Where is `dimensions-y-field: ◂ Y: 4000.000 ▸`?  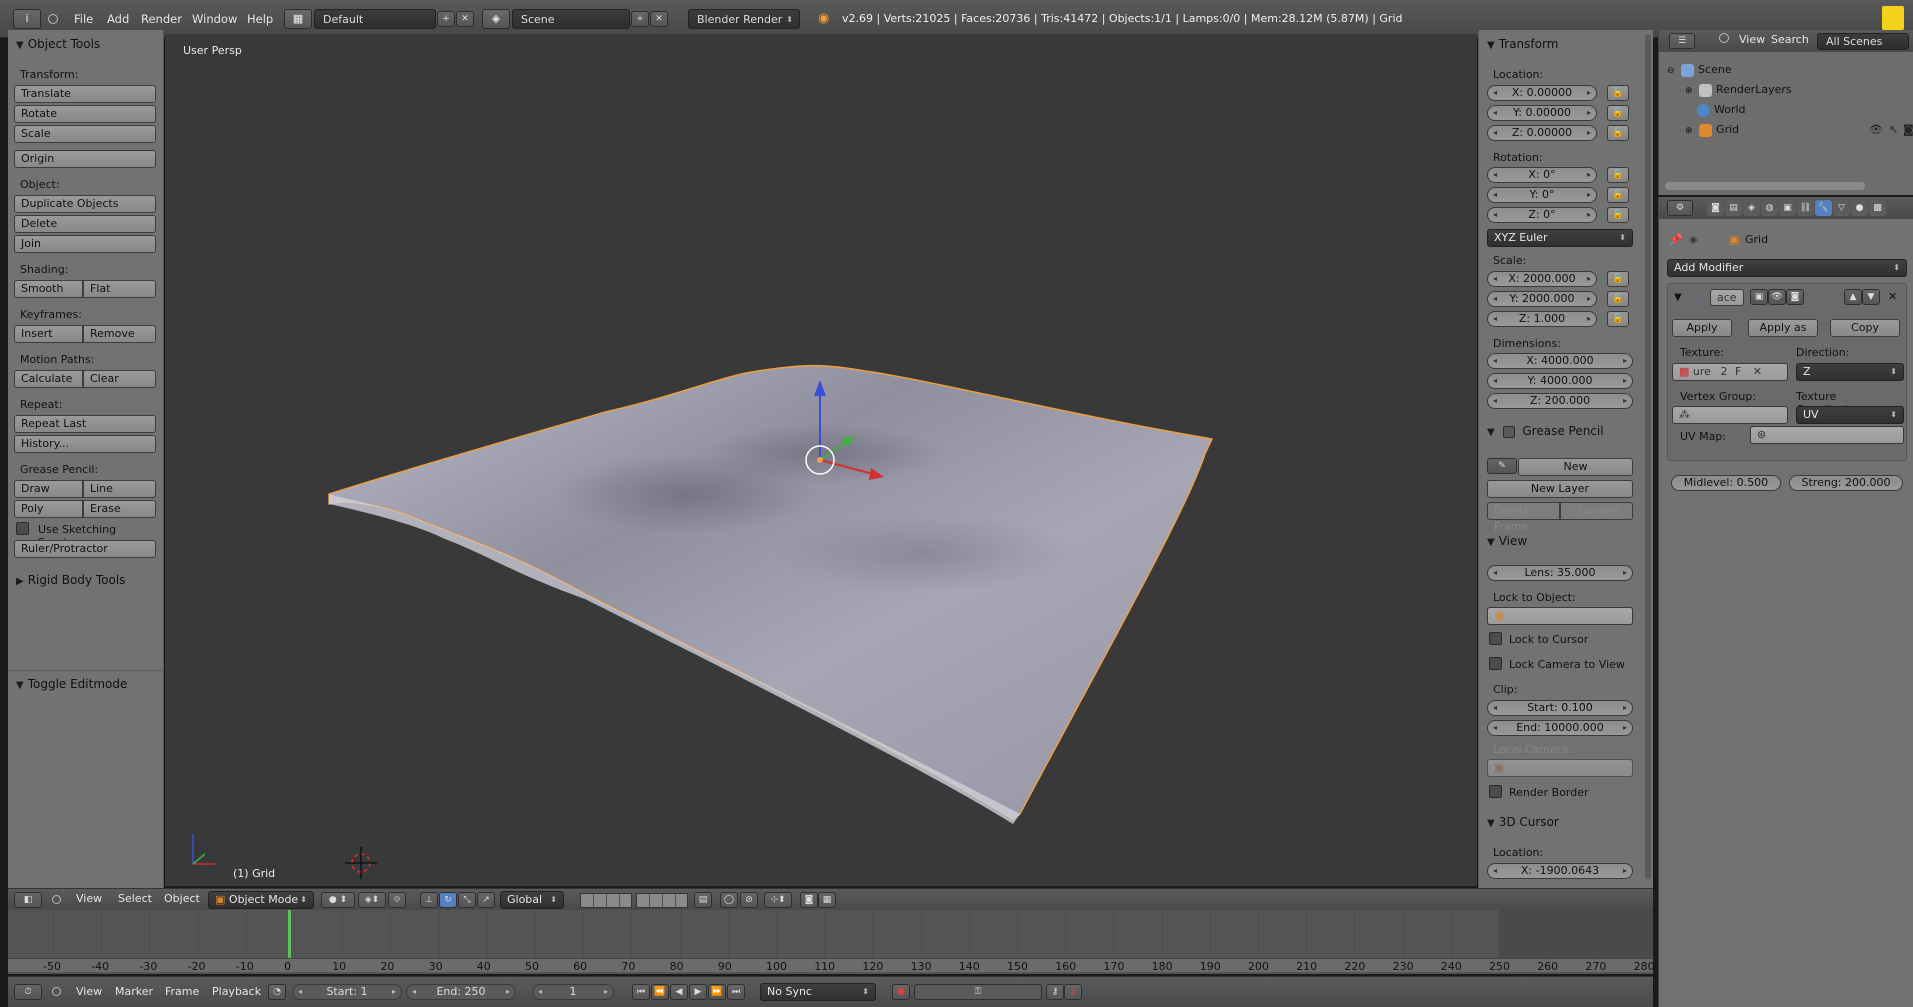
dimensions-y-field: ◂ Y: 4000.000 ▸ is located at coordinates (1560, 381).